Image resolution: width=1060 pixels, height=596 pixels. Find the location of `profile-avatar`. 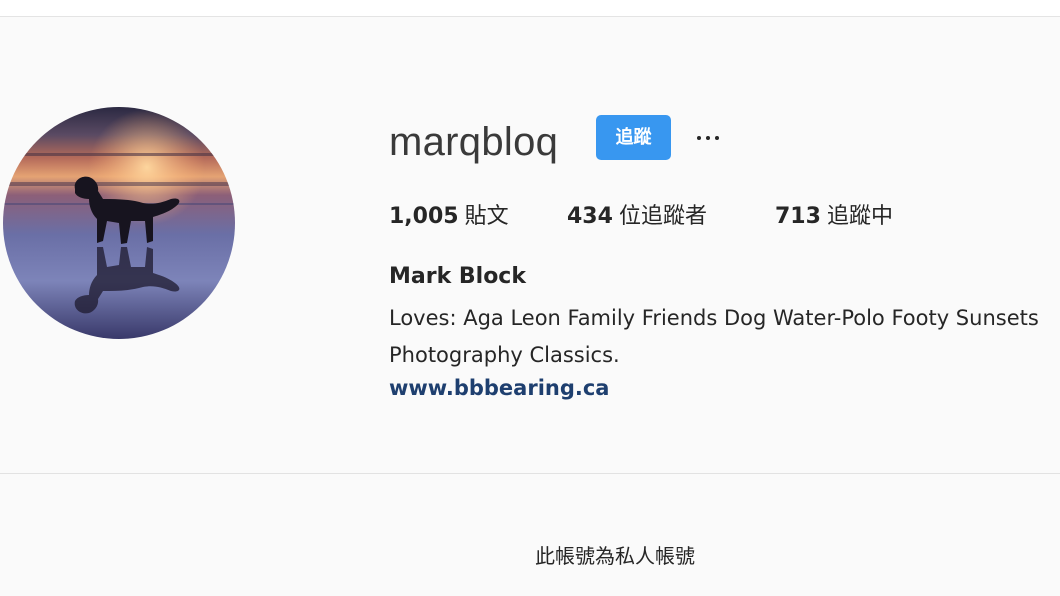

profile-avatar is located at coordinates (119, 223).